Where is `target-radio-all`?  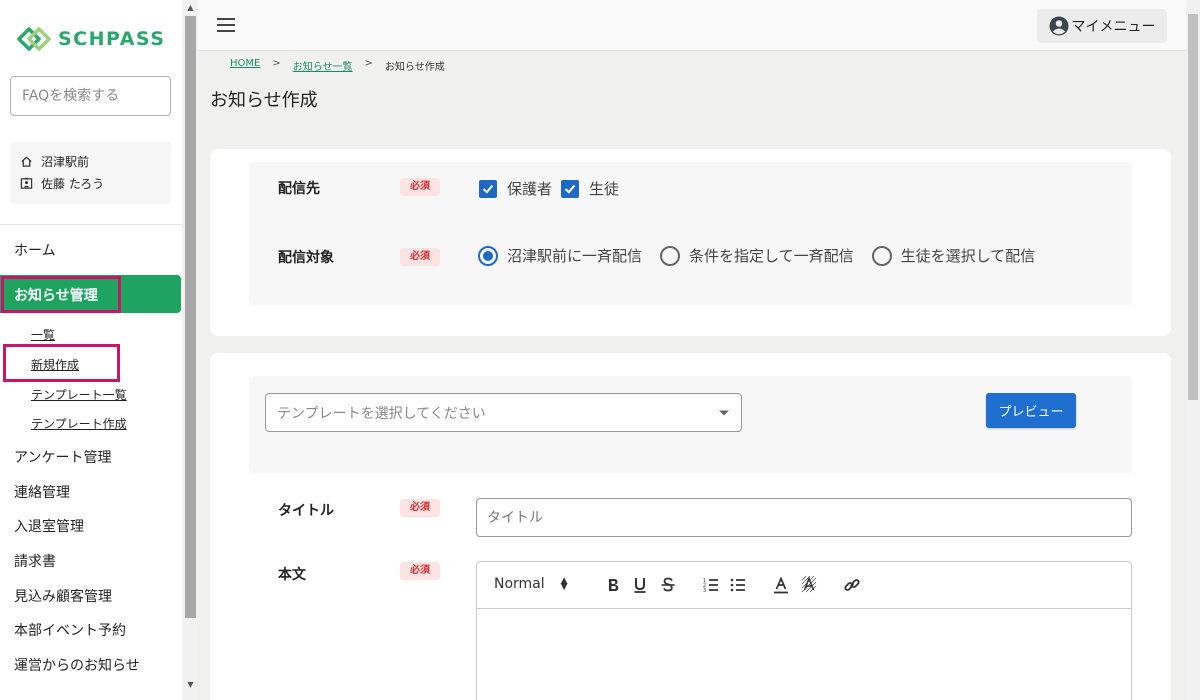 target-radio-all is located at coordinates (488, 255).